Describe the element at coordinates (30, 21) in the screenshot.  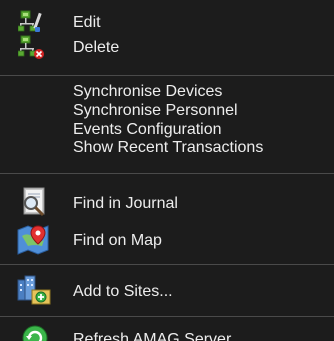
I see `network-edit-icon` at that location.